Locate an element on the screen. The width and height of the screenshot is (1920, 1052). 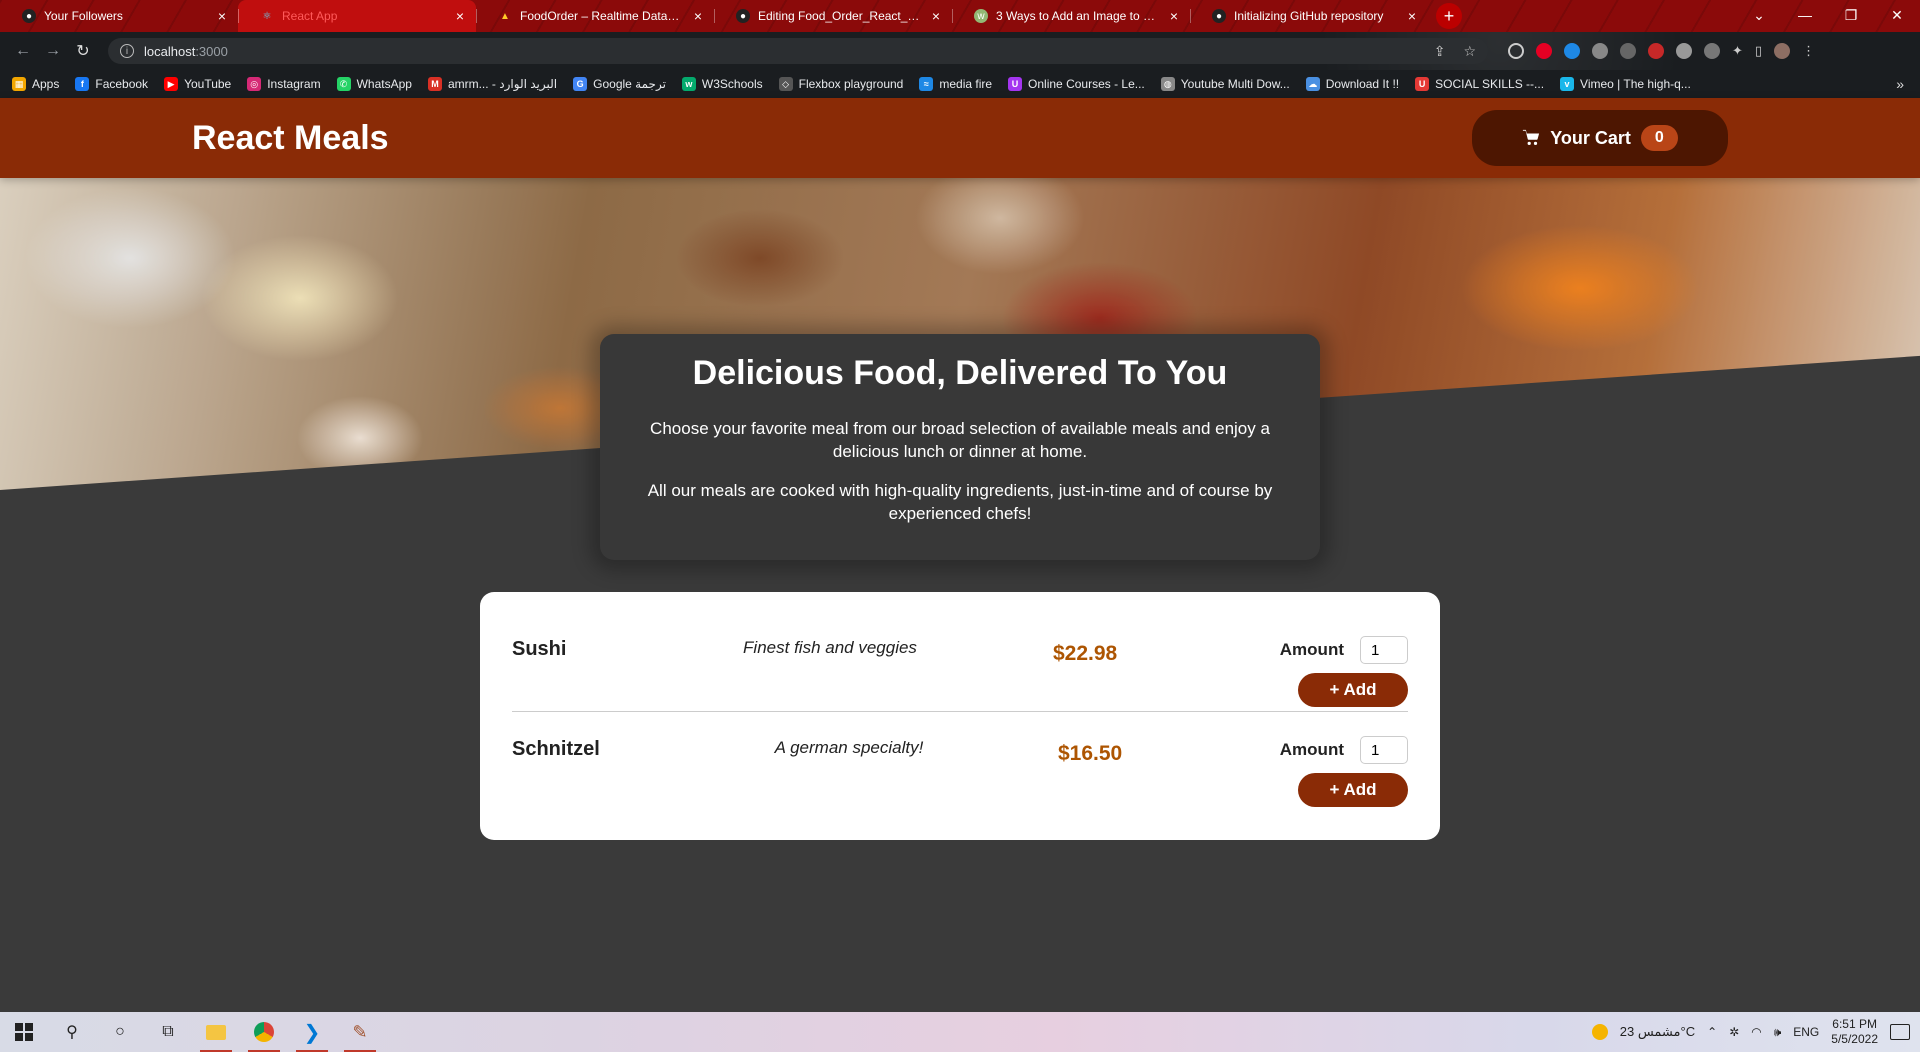
restore-icon: ❐ is located at coordinates (1851, 15).